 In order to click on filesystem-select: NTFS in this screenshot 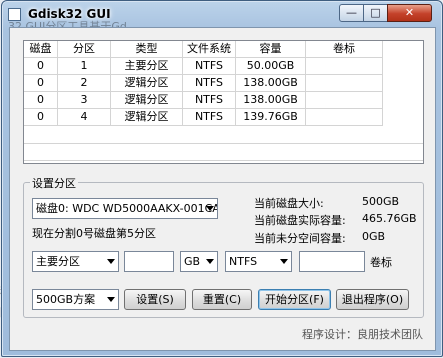, I will do `click(258, 261)`.